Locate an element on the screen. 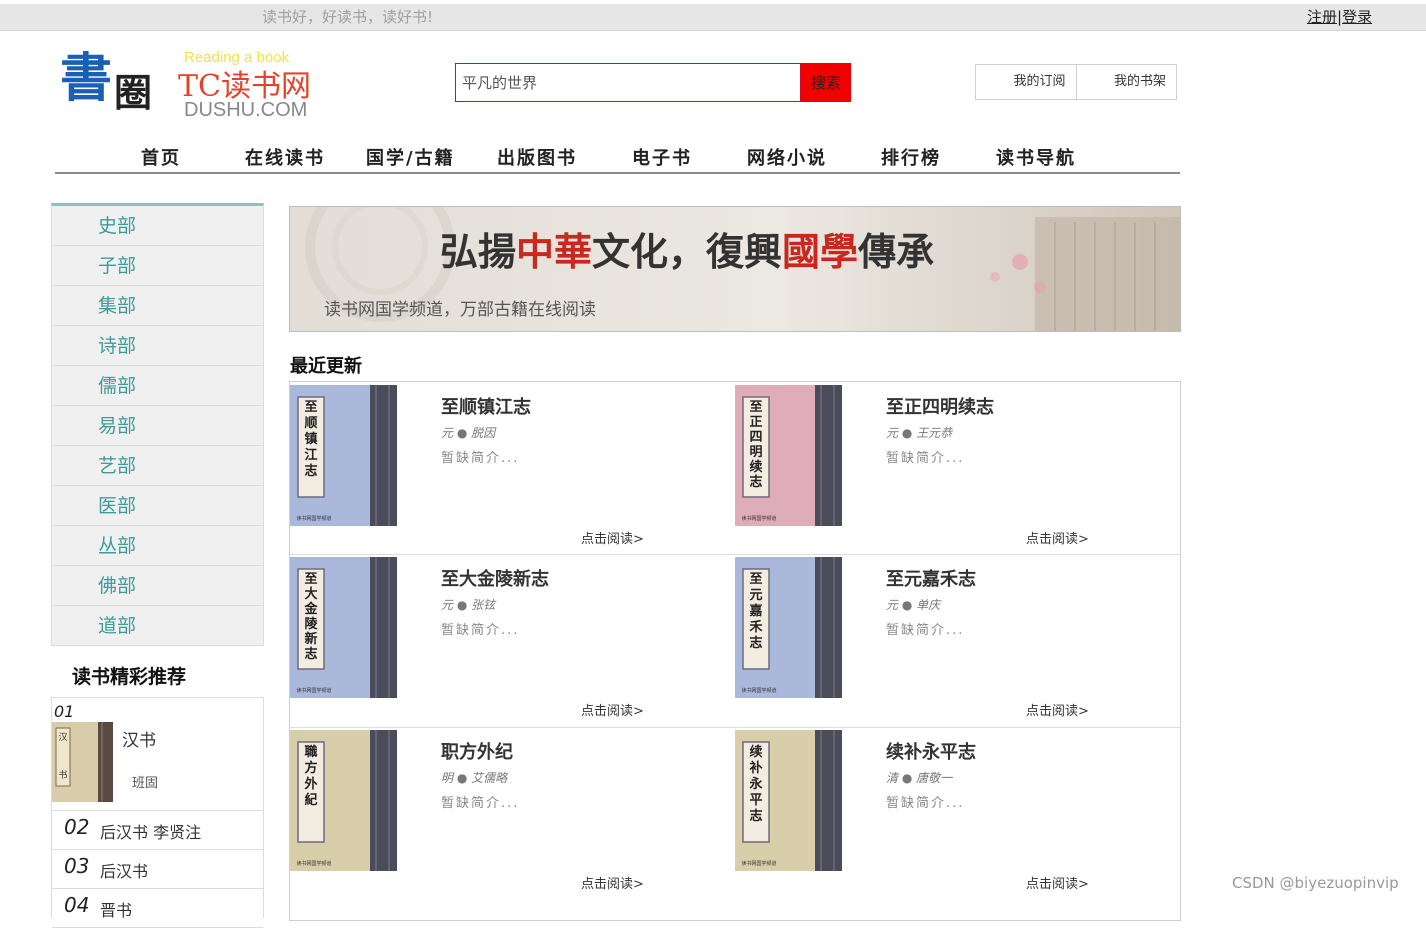  category-item: 艺部 is located at coordinates (157, 466).